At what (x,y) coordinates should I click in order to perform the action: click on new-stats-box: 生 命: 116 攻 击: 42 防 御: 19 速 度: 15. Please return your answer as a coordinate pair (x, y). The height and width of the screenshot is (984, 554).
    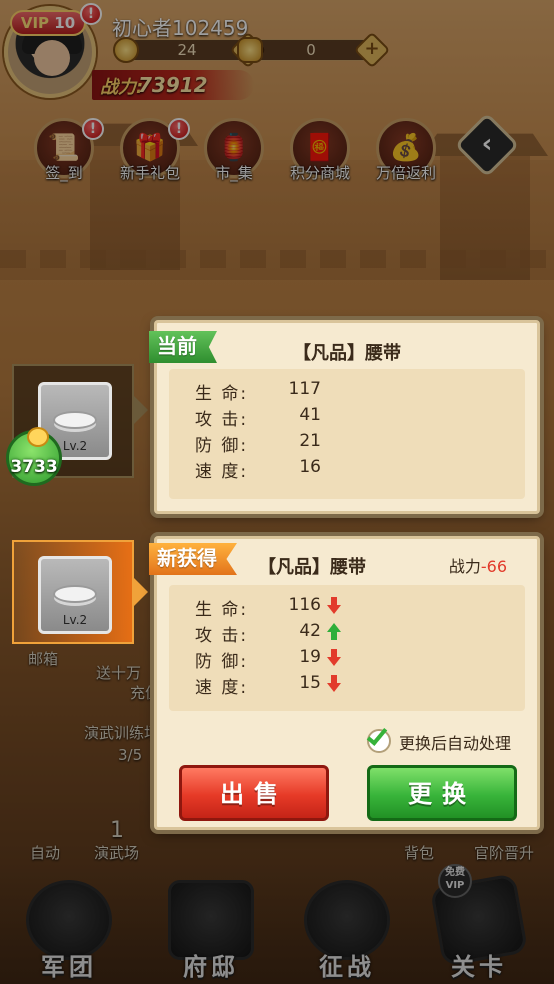
    Looking at the image, I should click on (347, 648).